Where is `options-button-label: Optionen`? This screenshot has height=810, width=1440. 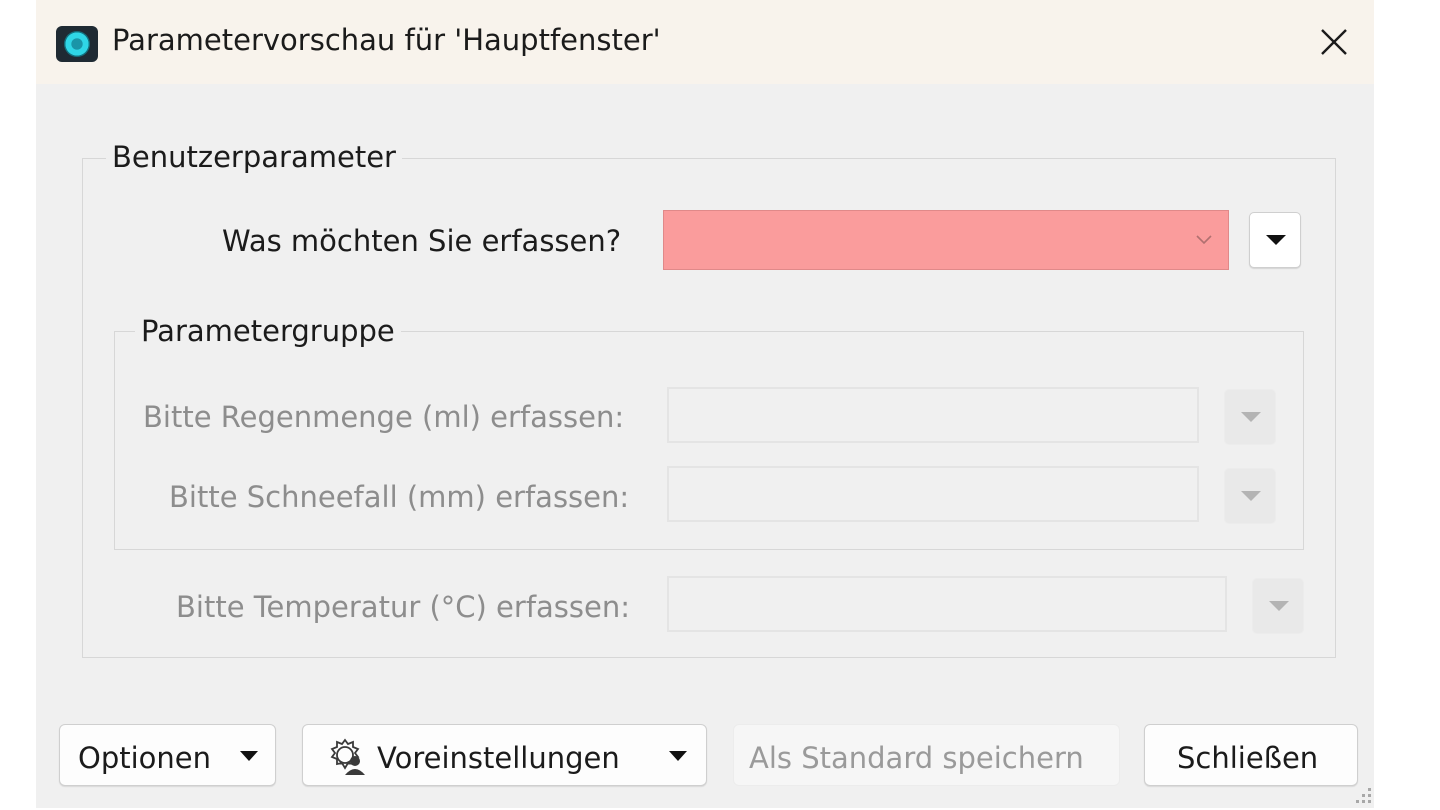
options-button-label: Optionen is located at coordinates (145, 758).